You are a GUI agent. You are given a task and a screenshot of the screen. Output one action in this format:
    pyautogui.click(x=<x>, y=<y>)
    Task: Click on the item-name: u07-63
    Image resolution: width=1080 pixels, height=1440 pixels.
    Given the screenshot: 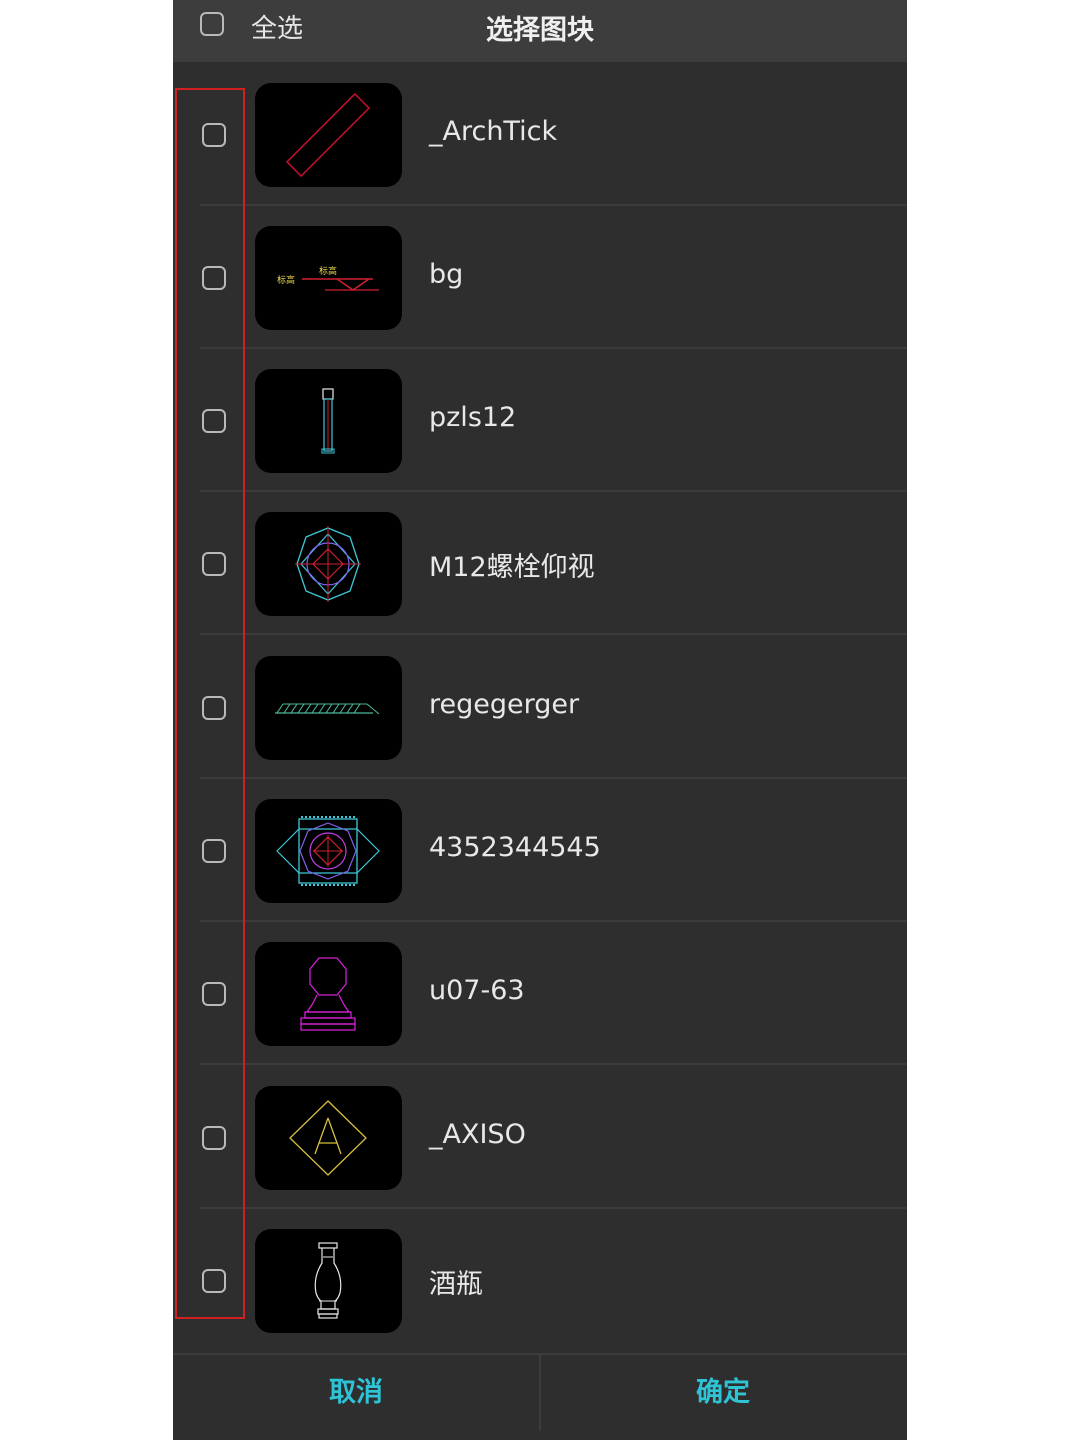 What is the action you would take?
    pyautogui.click(x=477, y=990)
    